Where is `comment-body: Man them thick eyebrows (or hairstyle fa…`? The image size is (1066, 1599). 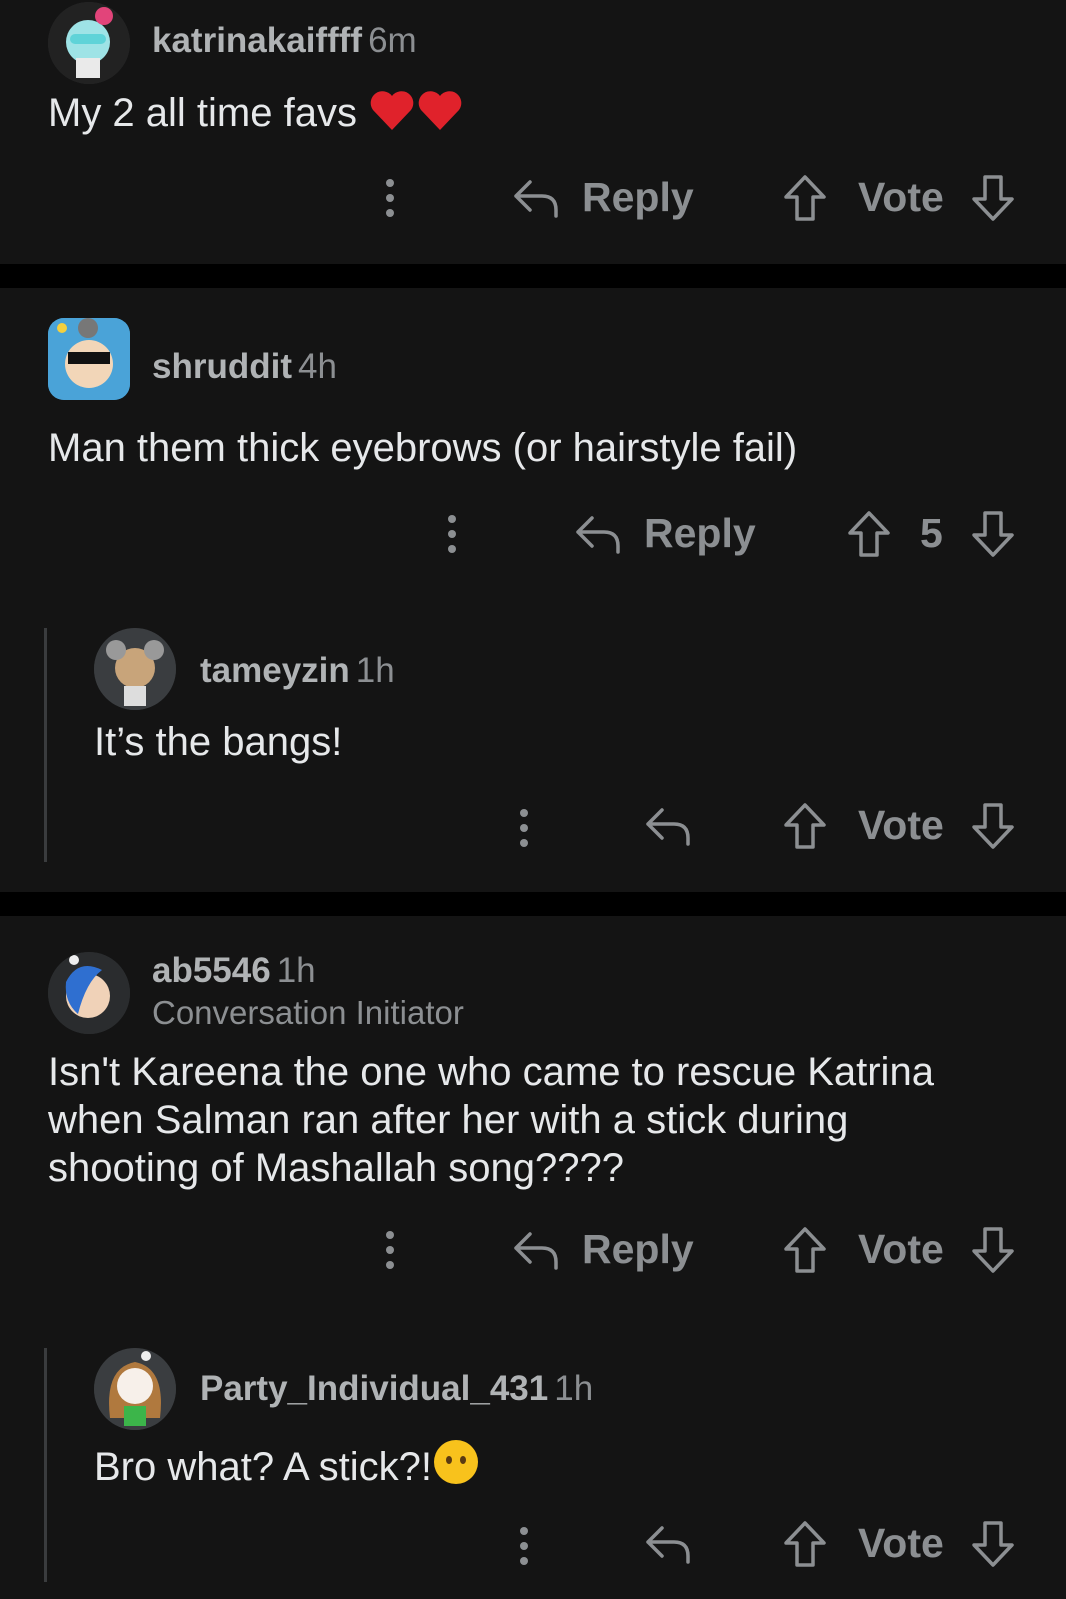
comment-body: Man them thick eyebrows (or hairstyle fa… is located at coordinates (422, 448).